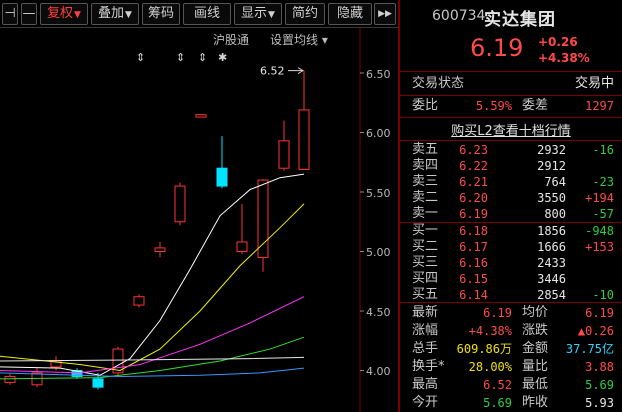 This screenshot has width=622, height=412. What do you see at coordinates (595, 331) in the screenshot?
I see `zd-value: ▲0.26` at bounding box center [595, 331].